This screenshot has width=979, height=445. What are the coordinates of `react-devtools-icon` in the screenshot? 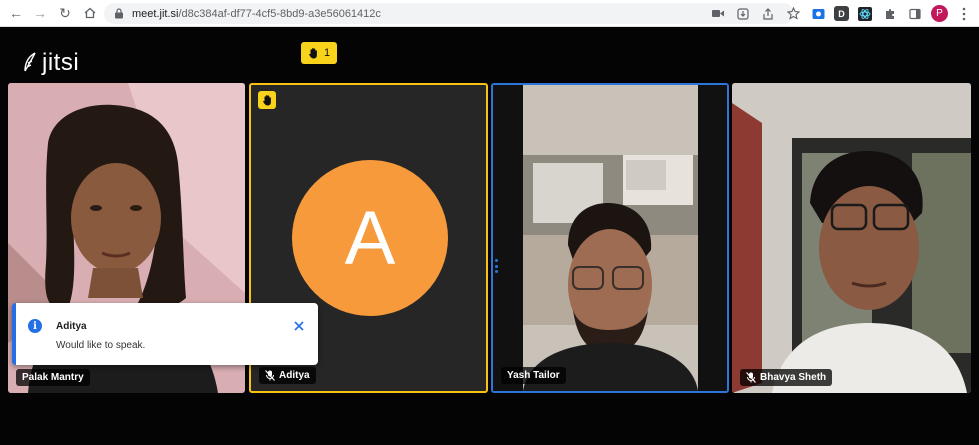 It's located at (865, 14).